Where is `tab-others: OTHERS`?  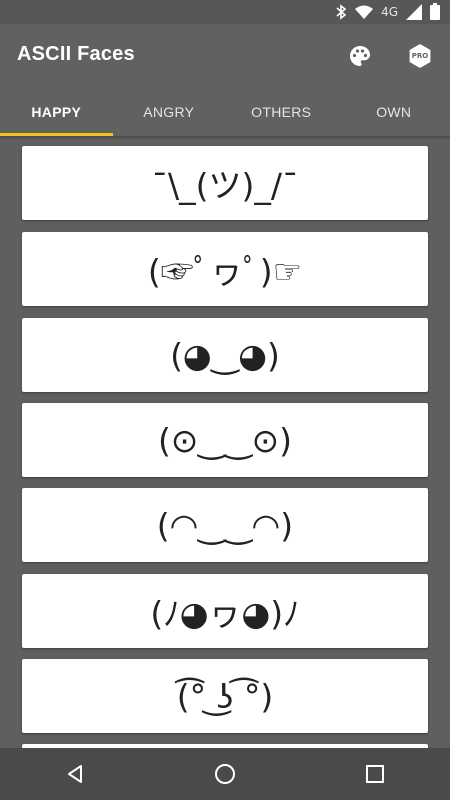
tab-others: OTHERS is located at coordinates (281, 112).